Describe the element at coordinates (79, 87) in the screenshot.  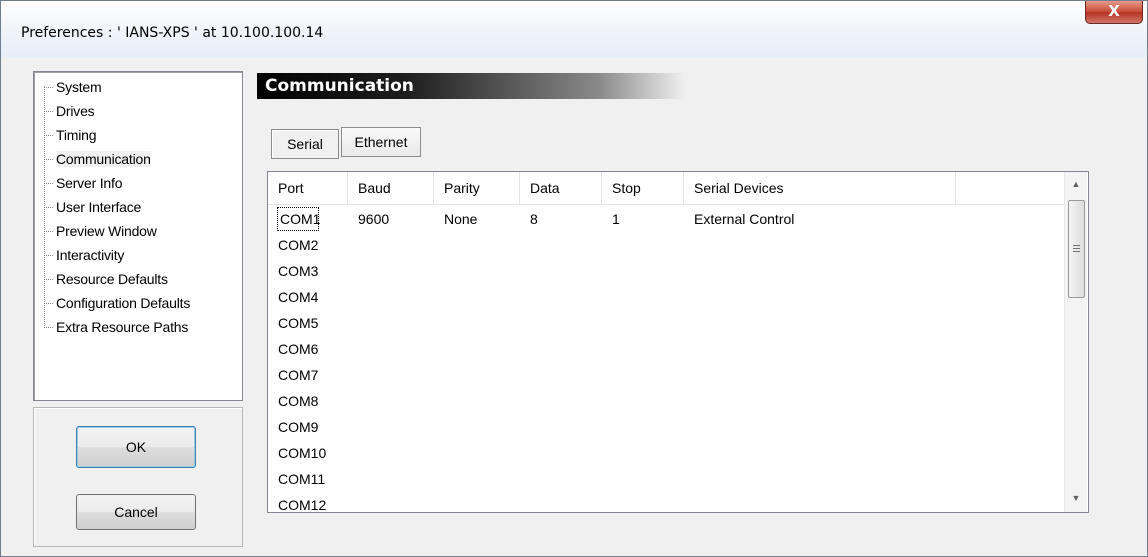
I see `tree-item-label: System` at that location.